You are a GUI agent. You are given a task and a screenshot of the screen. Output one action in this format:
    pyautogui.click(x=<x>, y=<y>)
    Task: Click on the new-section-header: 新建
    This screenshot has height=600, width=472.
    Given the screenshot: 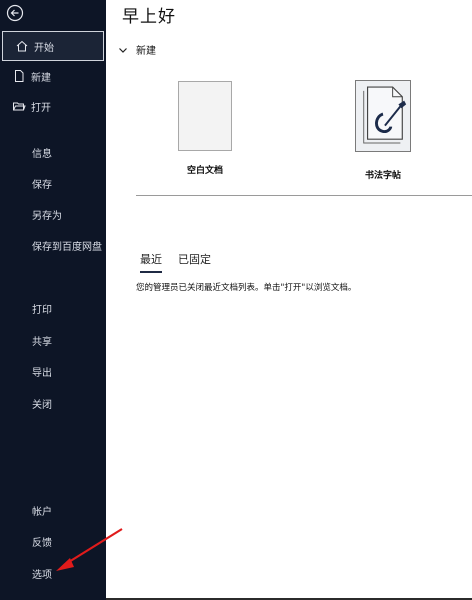 What is the action you would take?
    pyautogui.click(x=137, y=49)
    